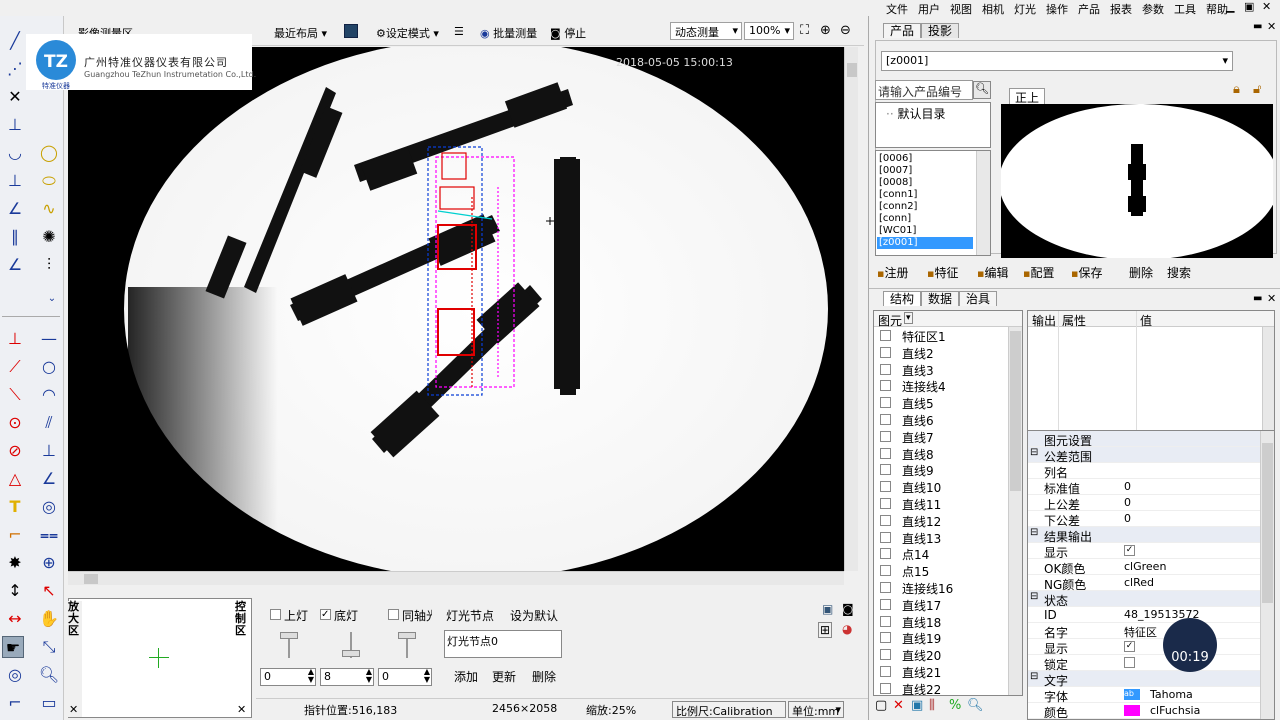  I want to click on rect-select-icon: ▭, so click(49, 703).